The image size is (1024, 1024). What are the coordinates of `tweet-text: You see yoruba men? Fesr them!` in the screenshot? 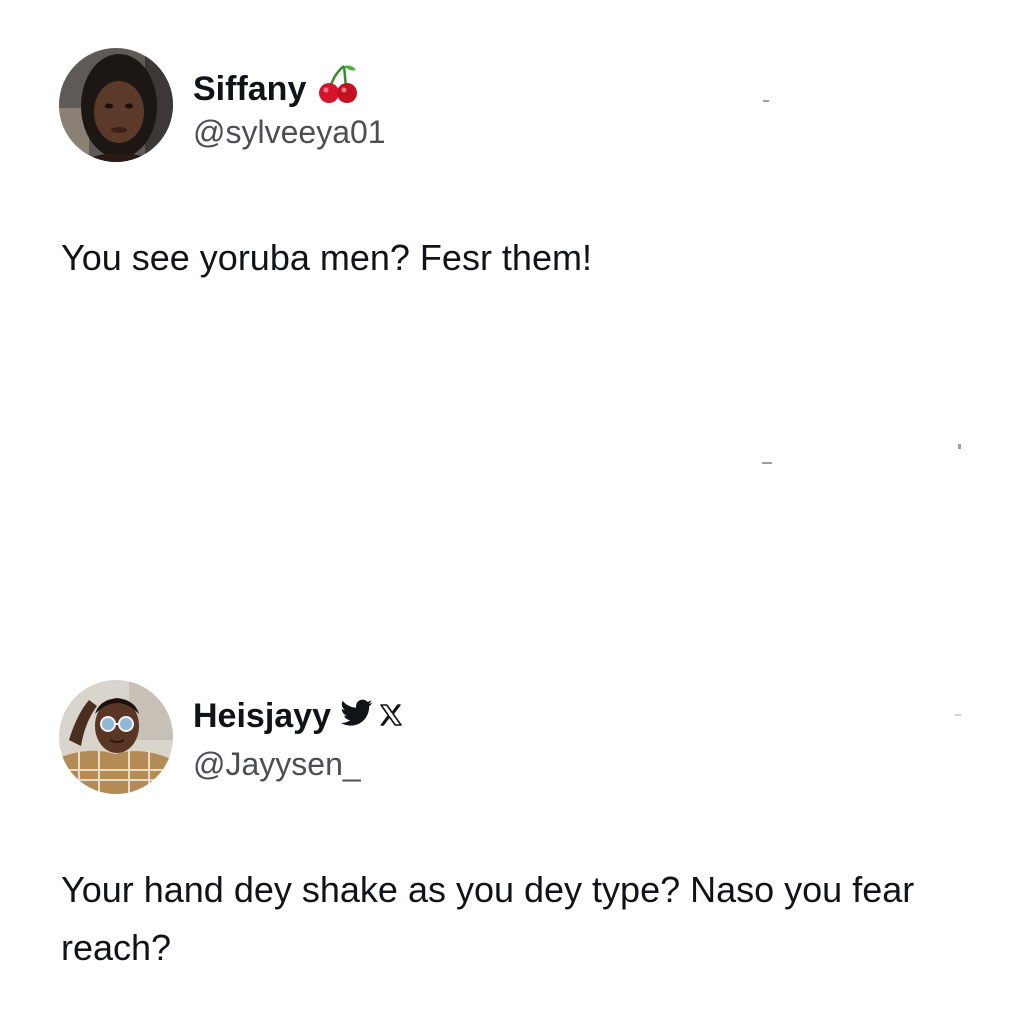 It's located at (326, 257).